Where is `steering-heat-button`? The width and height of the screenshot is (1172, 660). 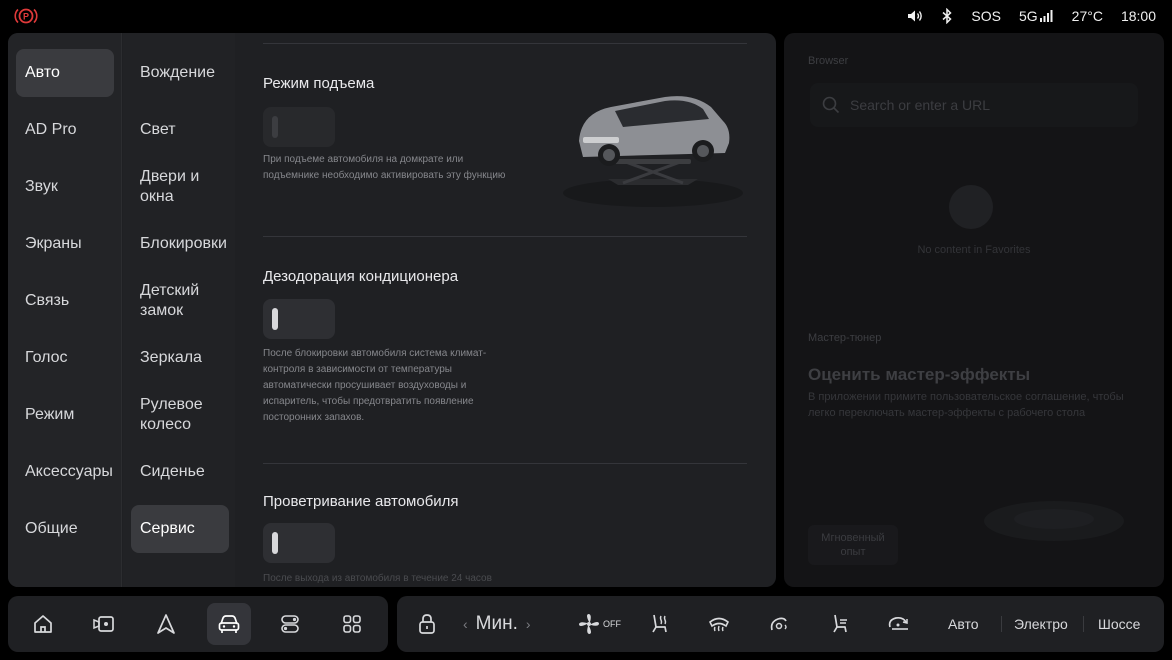 steering-heat-button is located at coordinates (779, 624).